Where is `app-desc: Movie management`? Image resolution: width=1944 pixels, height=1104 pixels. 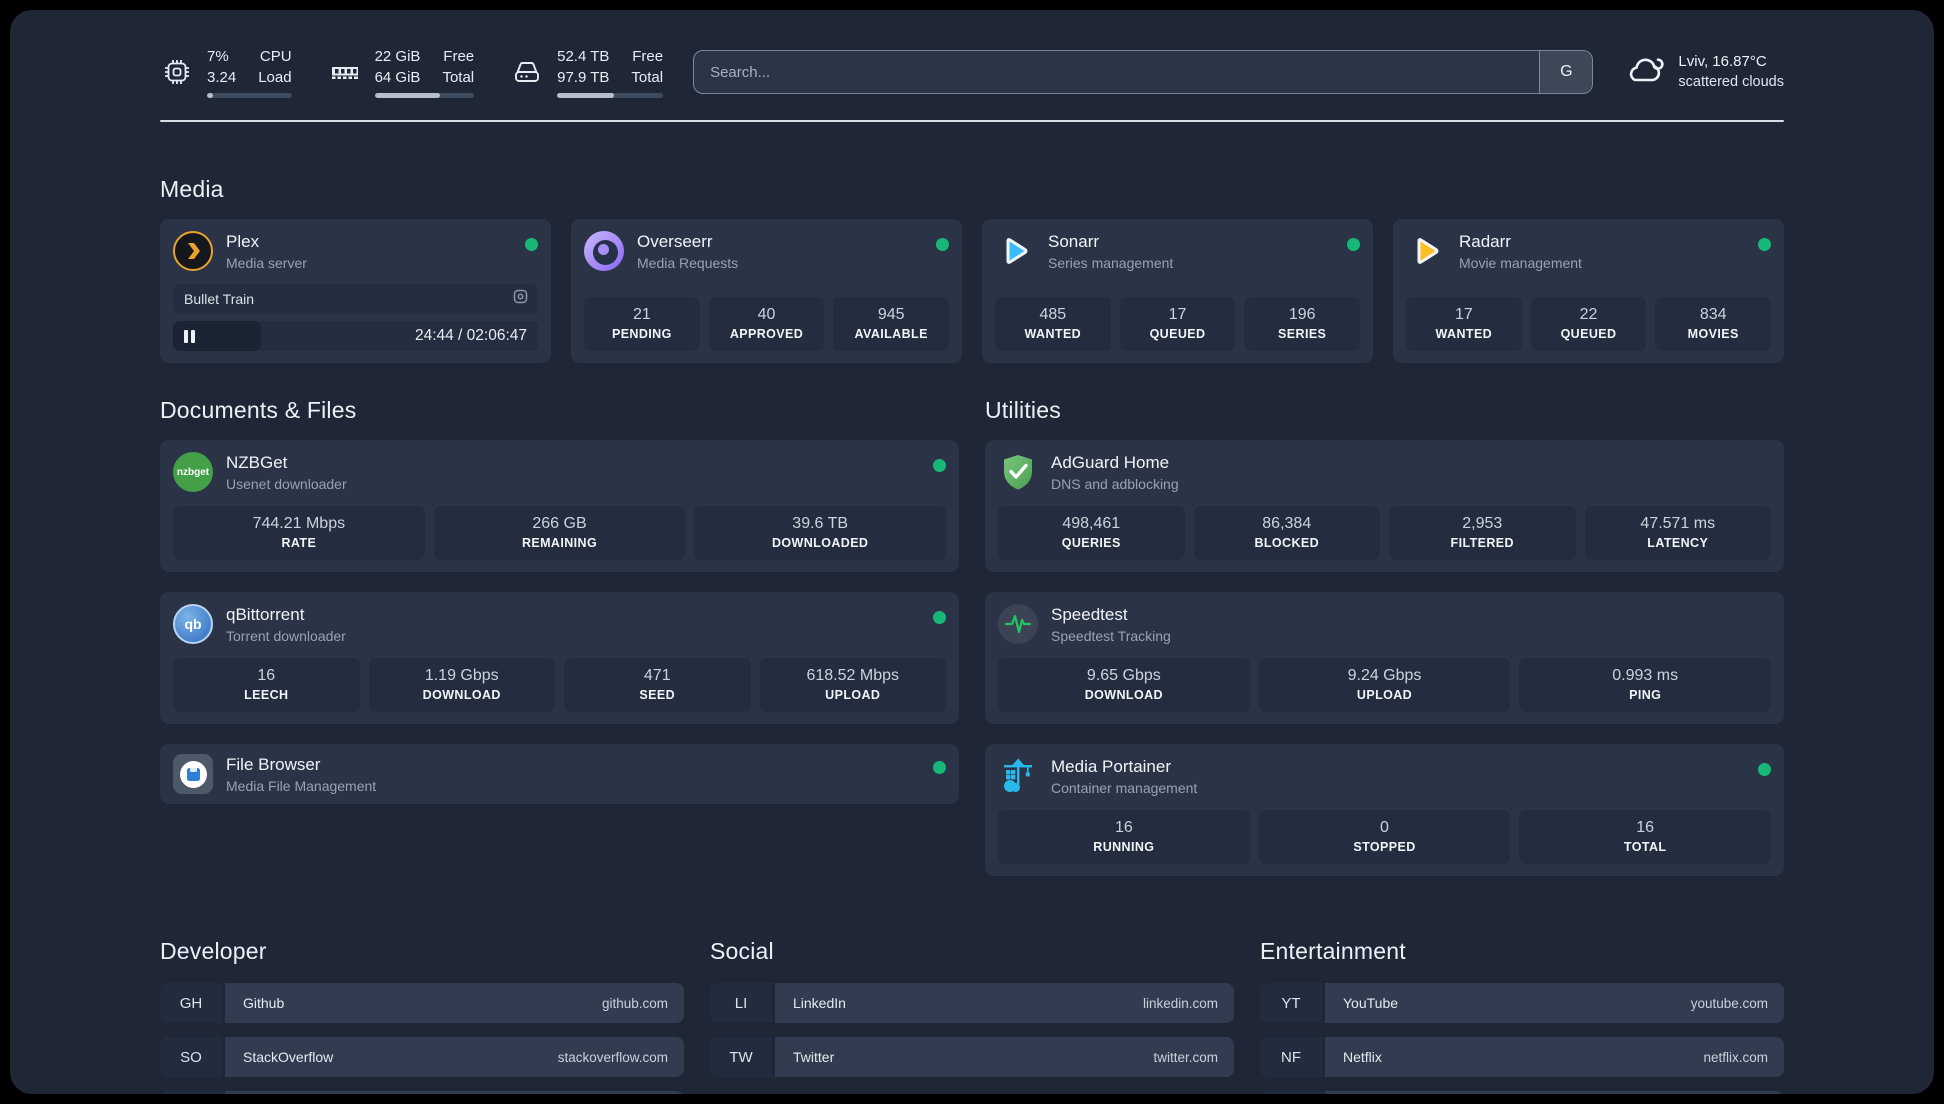 app-desc: Movie management is located at coordinates (1520, 263).